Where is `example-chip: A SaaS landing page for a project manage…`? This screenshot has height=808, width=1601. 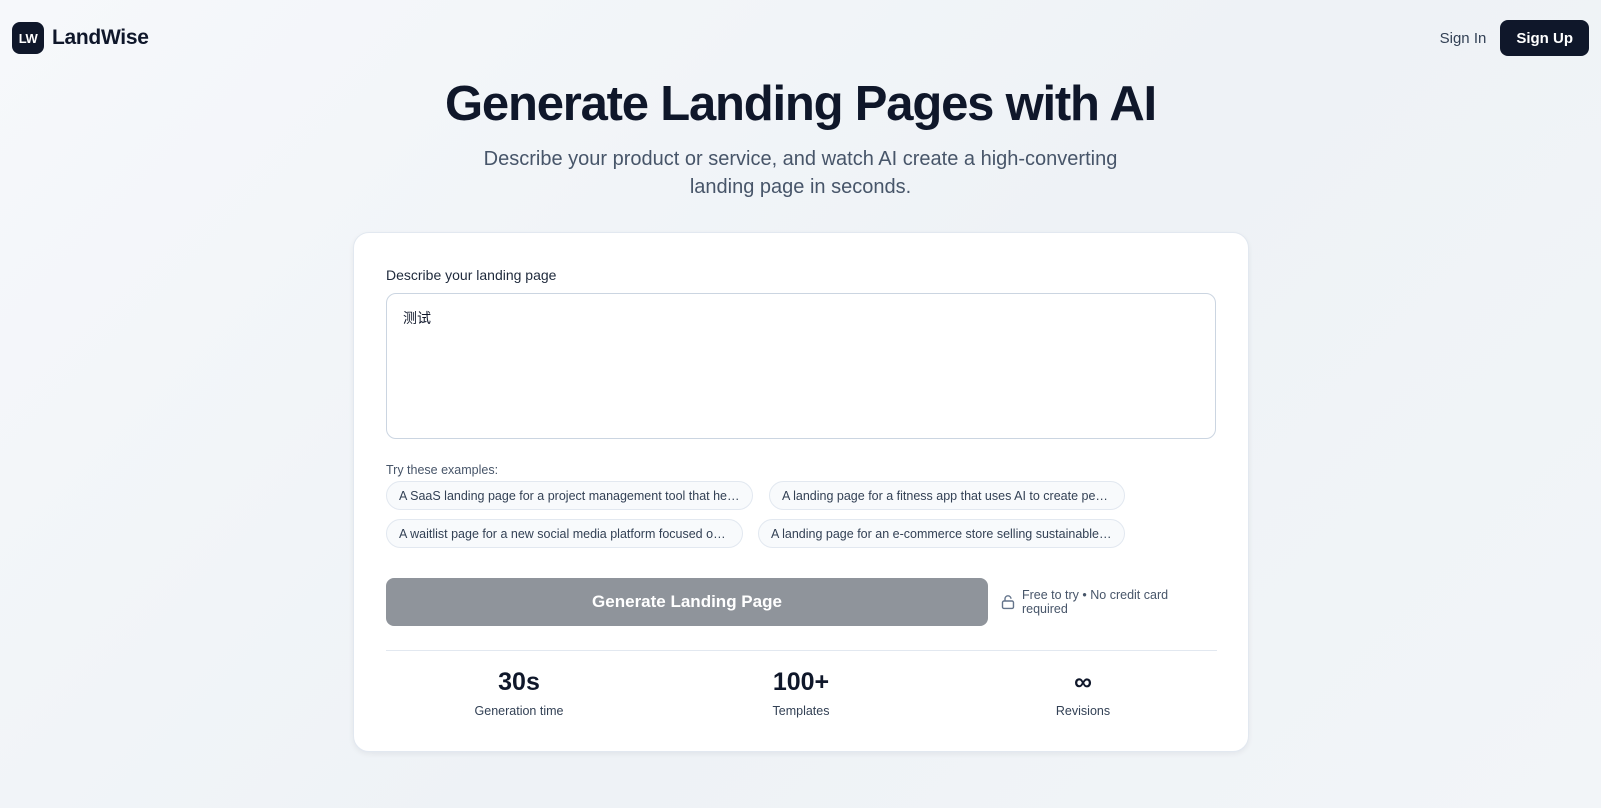
example-chip: A SaaS landing page for a project manage… is located at coordinates (569, 495).